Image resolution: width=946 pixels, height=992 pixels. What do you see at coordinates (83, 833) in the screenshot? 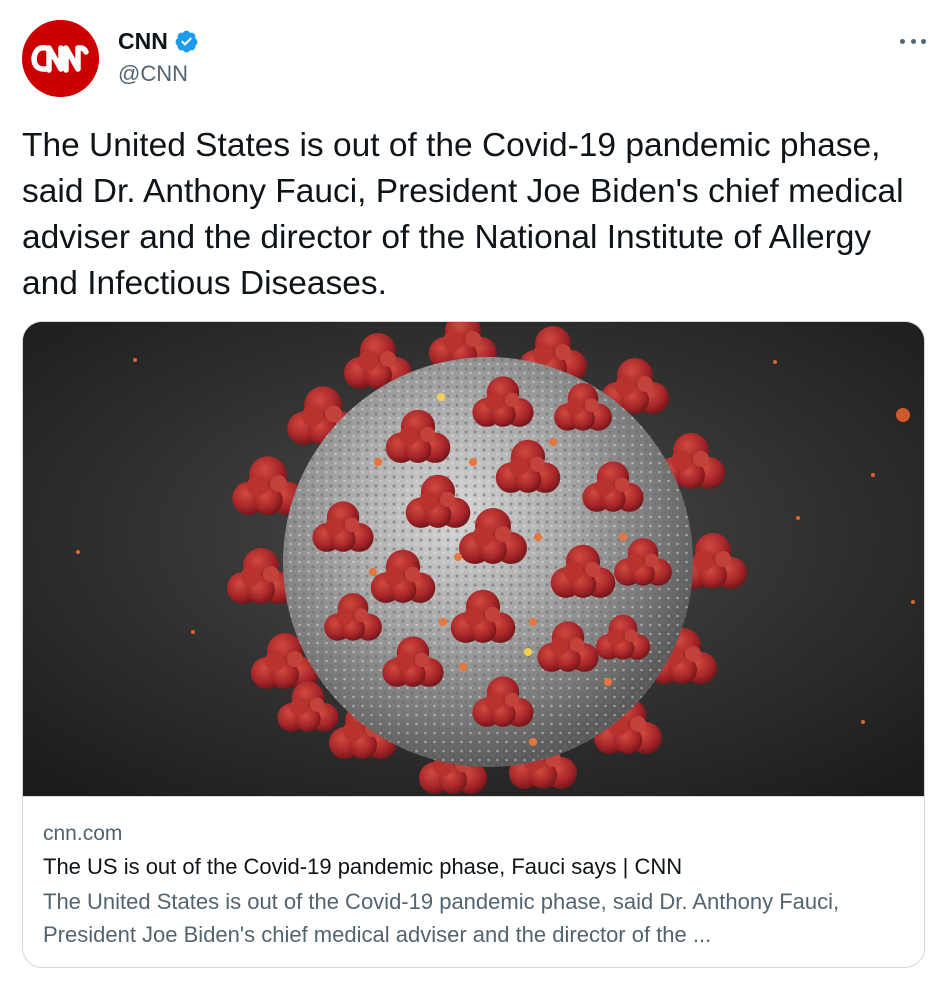
I see `card-domain: cnn.com` at bounding box center [83, 833].